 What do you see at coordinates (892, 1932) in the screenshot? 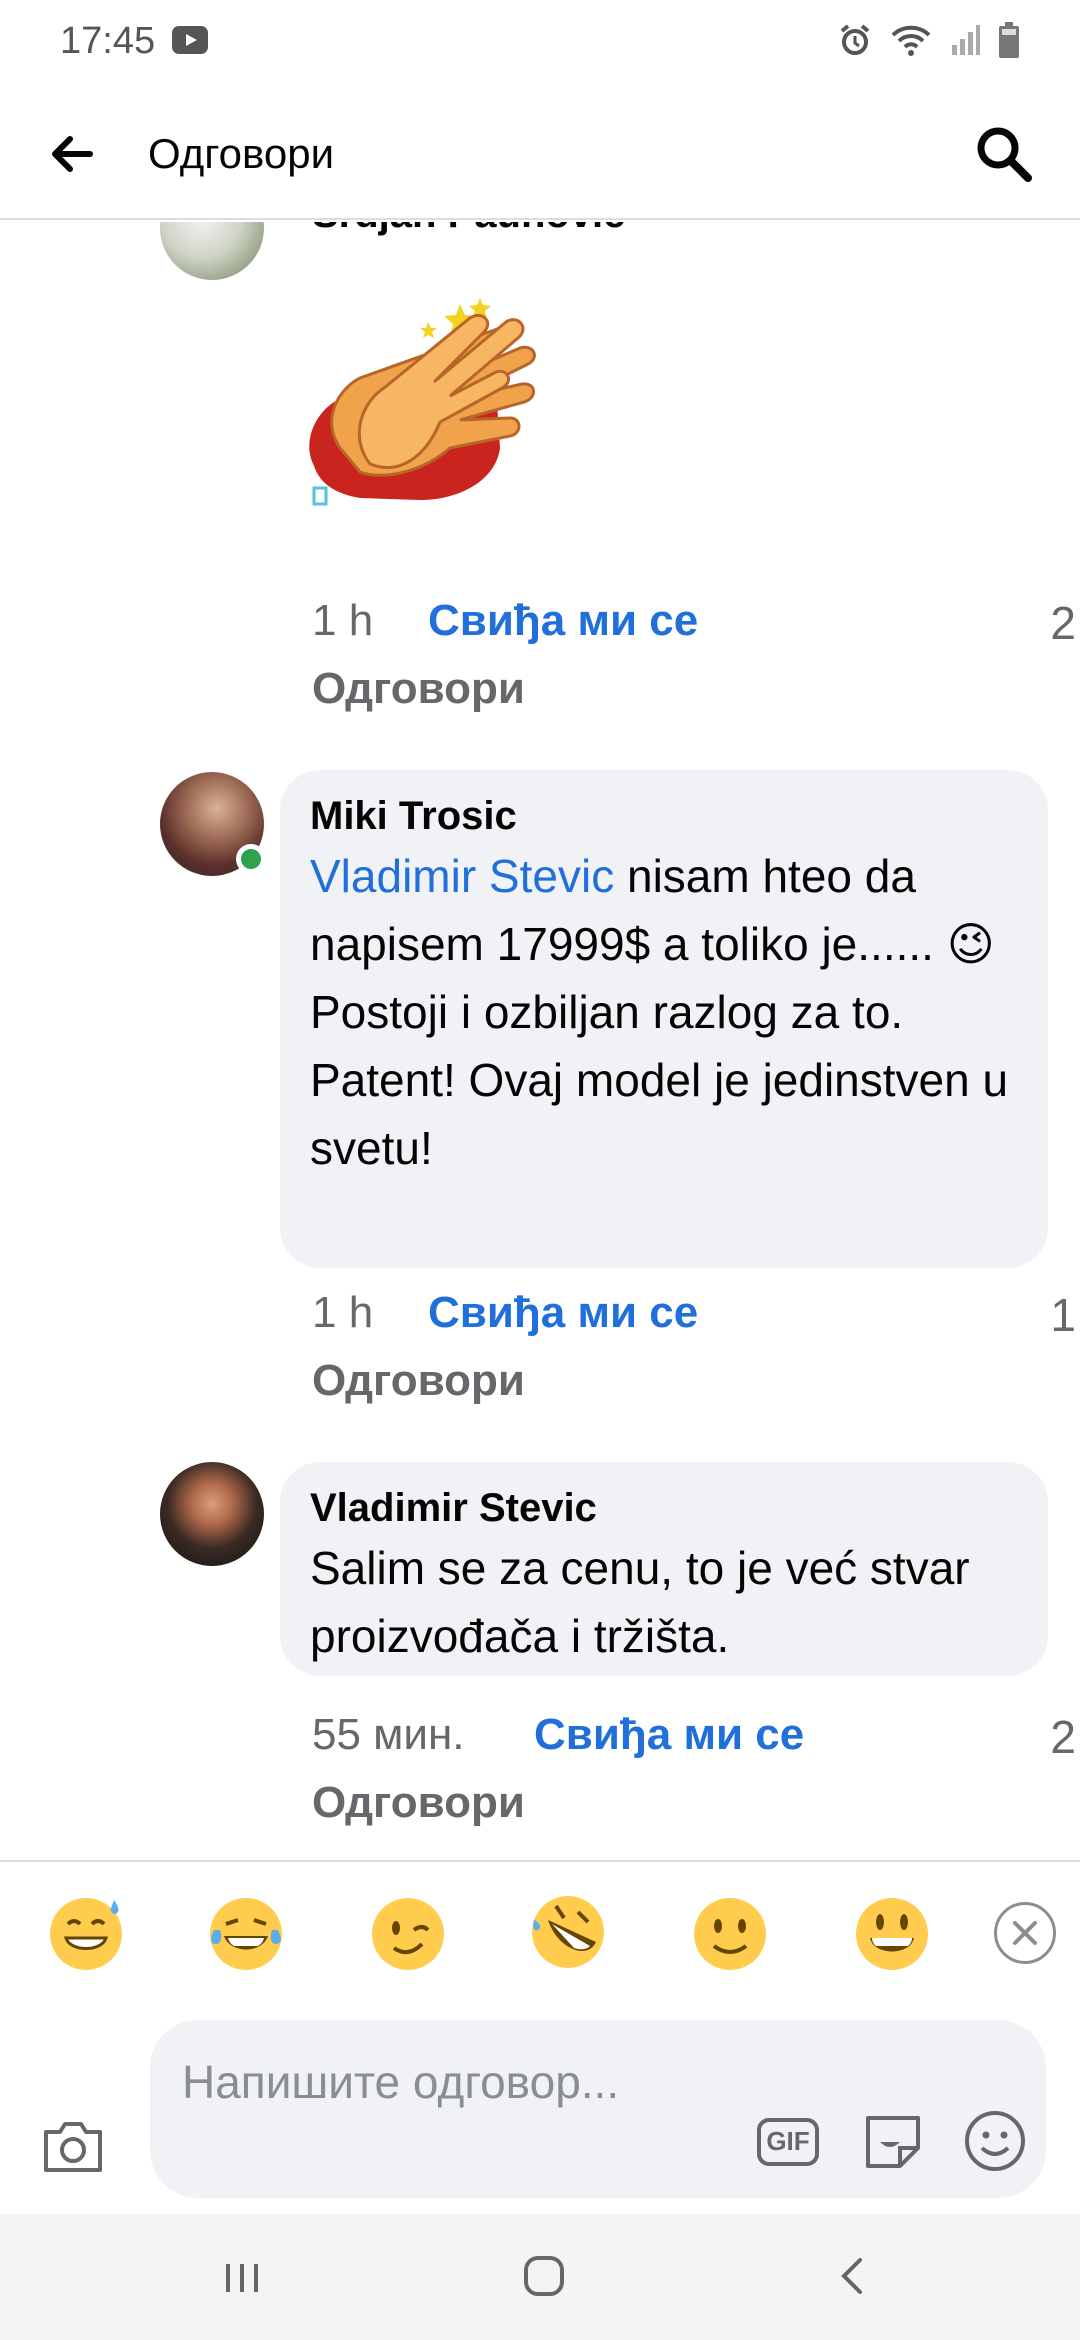
I see `grinning-face-emoji-icon` at bounding box center [892, 1932].